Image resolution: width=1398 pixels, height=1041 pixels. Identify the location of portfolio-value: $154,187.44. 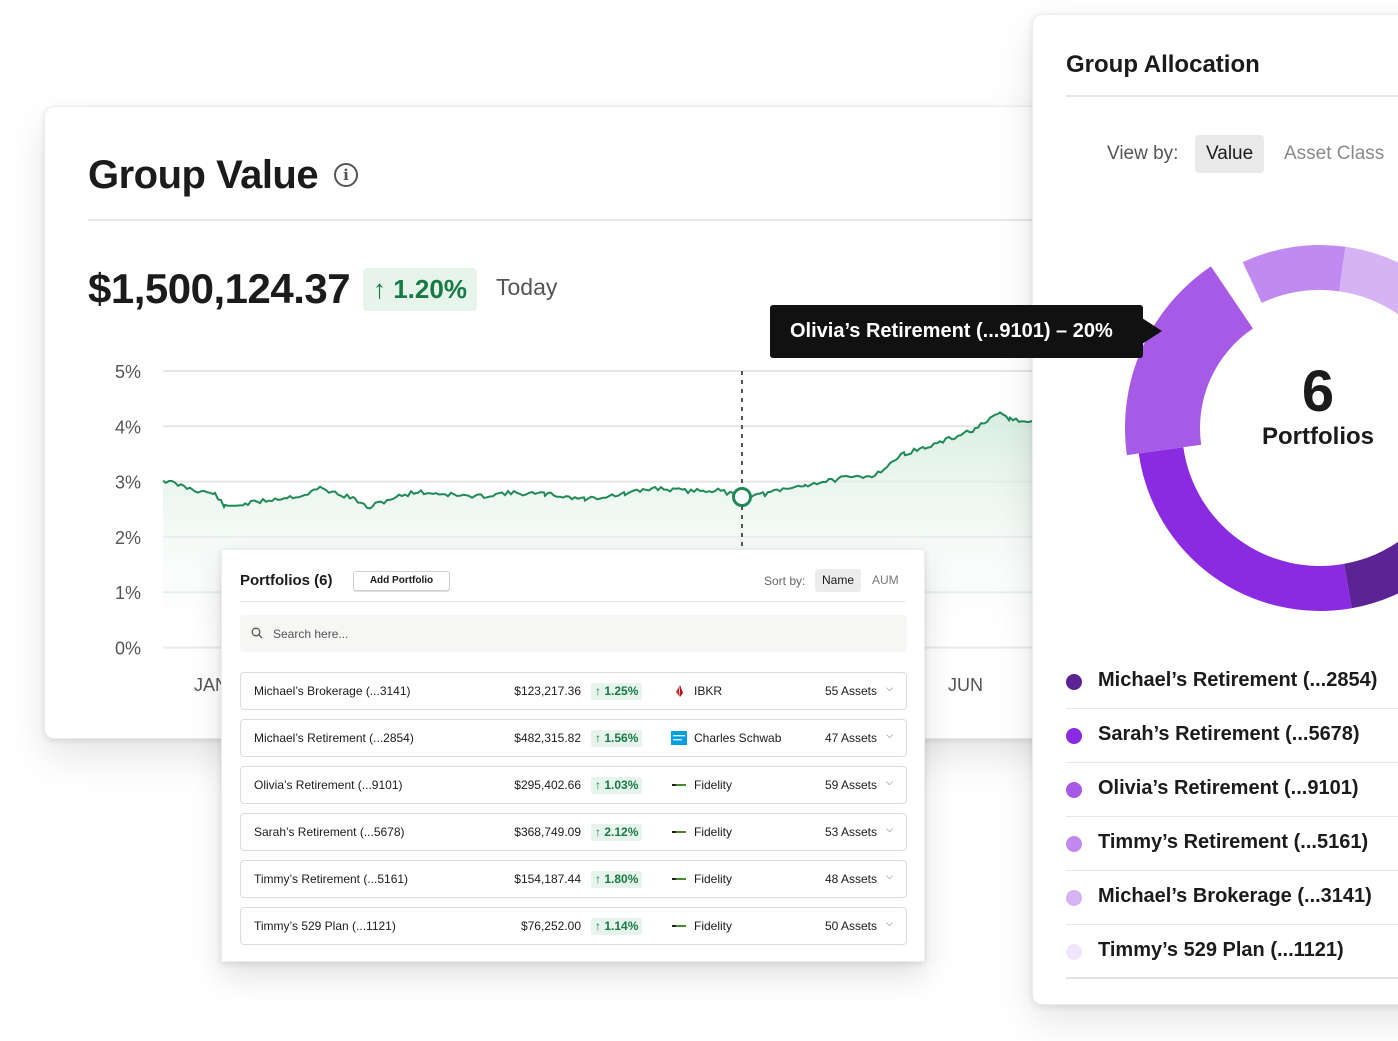
(547, 879).